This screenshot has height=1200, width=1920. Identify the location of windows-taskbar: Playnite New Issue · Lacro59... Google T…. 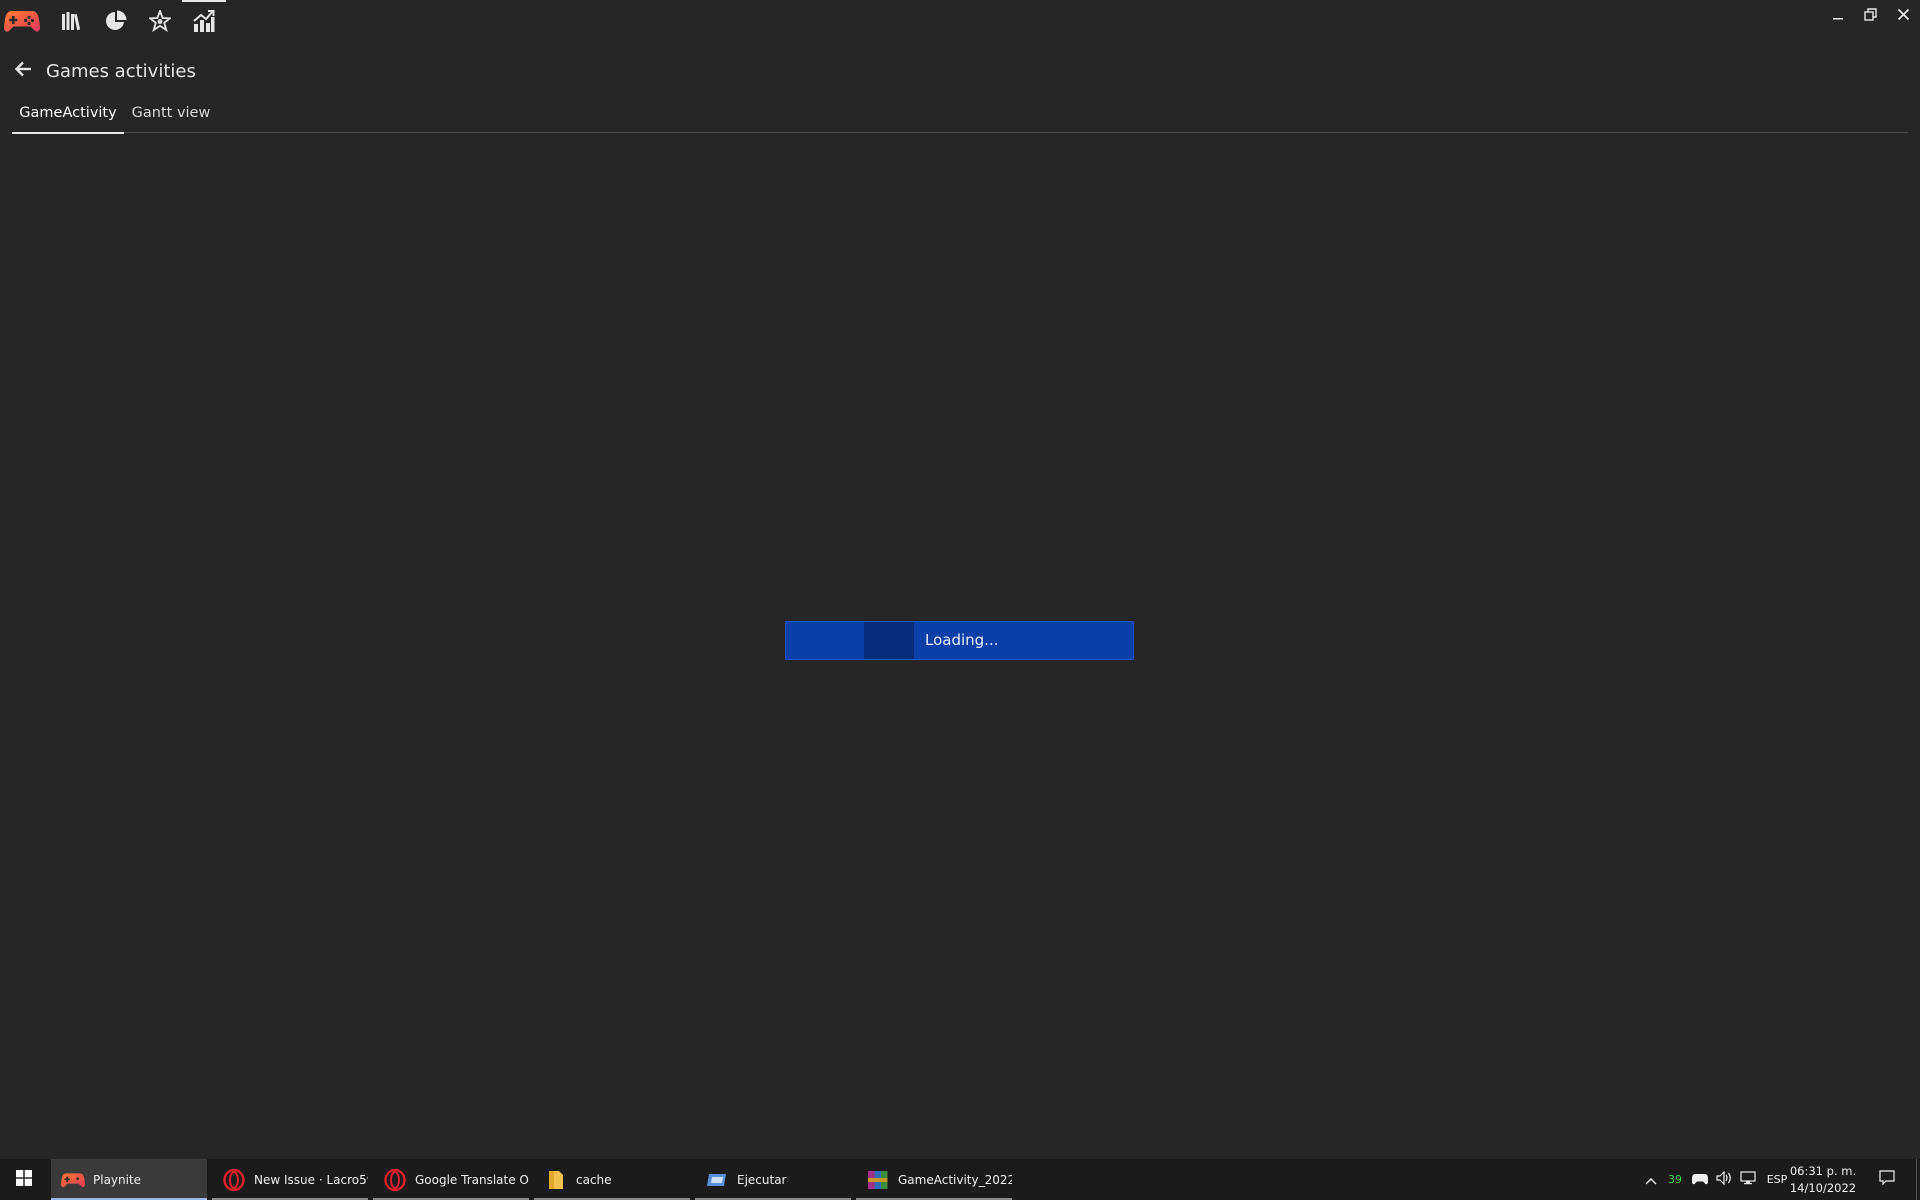
(960, 1179).